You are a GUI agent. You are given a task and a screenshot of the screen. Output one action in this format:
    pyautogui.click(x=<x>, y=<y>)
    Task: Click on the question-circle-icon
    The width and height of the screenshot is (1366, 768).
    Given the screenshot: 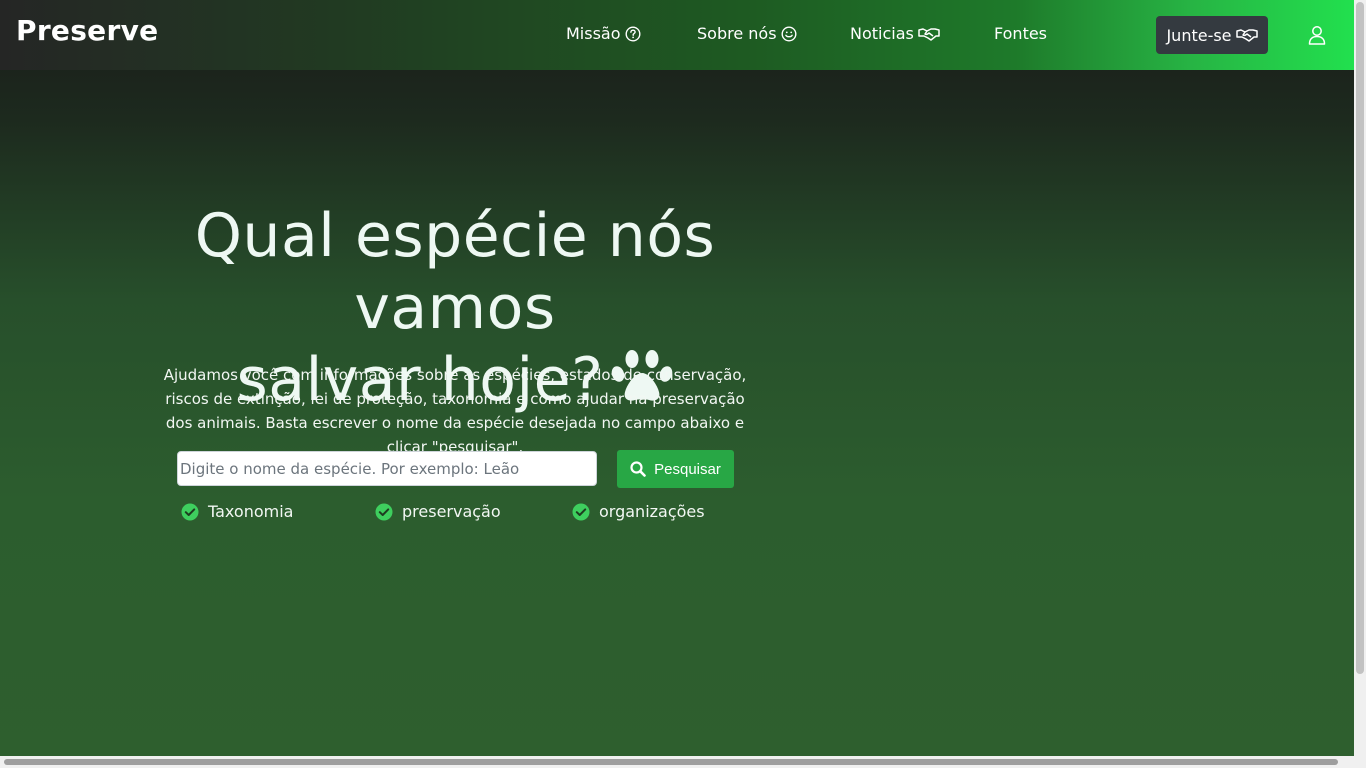 What is the action you would take?
    pyautogui.click(x=633, y=33)
    